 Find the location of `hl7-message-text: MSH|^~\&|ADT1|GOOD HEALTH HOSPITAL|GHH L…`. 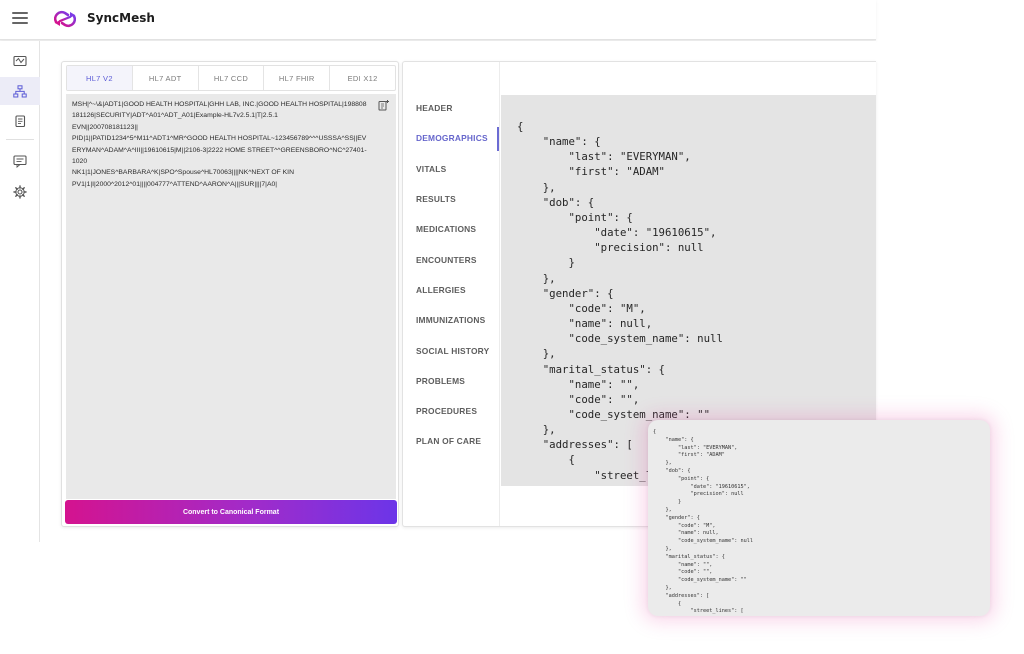

hl7-message-text: MSH|^~\&|ADT1|GOOD HEALTH HOSPITAL|GHH L… is located at coordinates (219, 144).